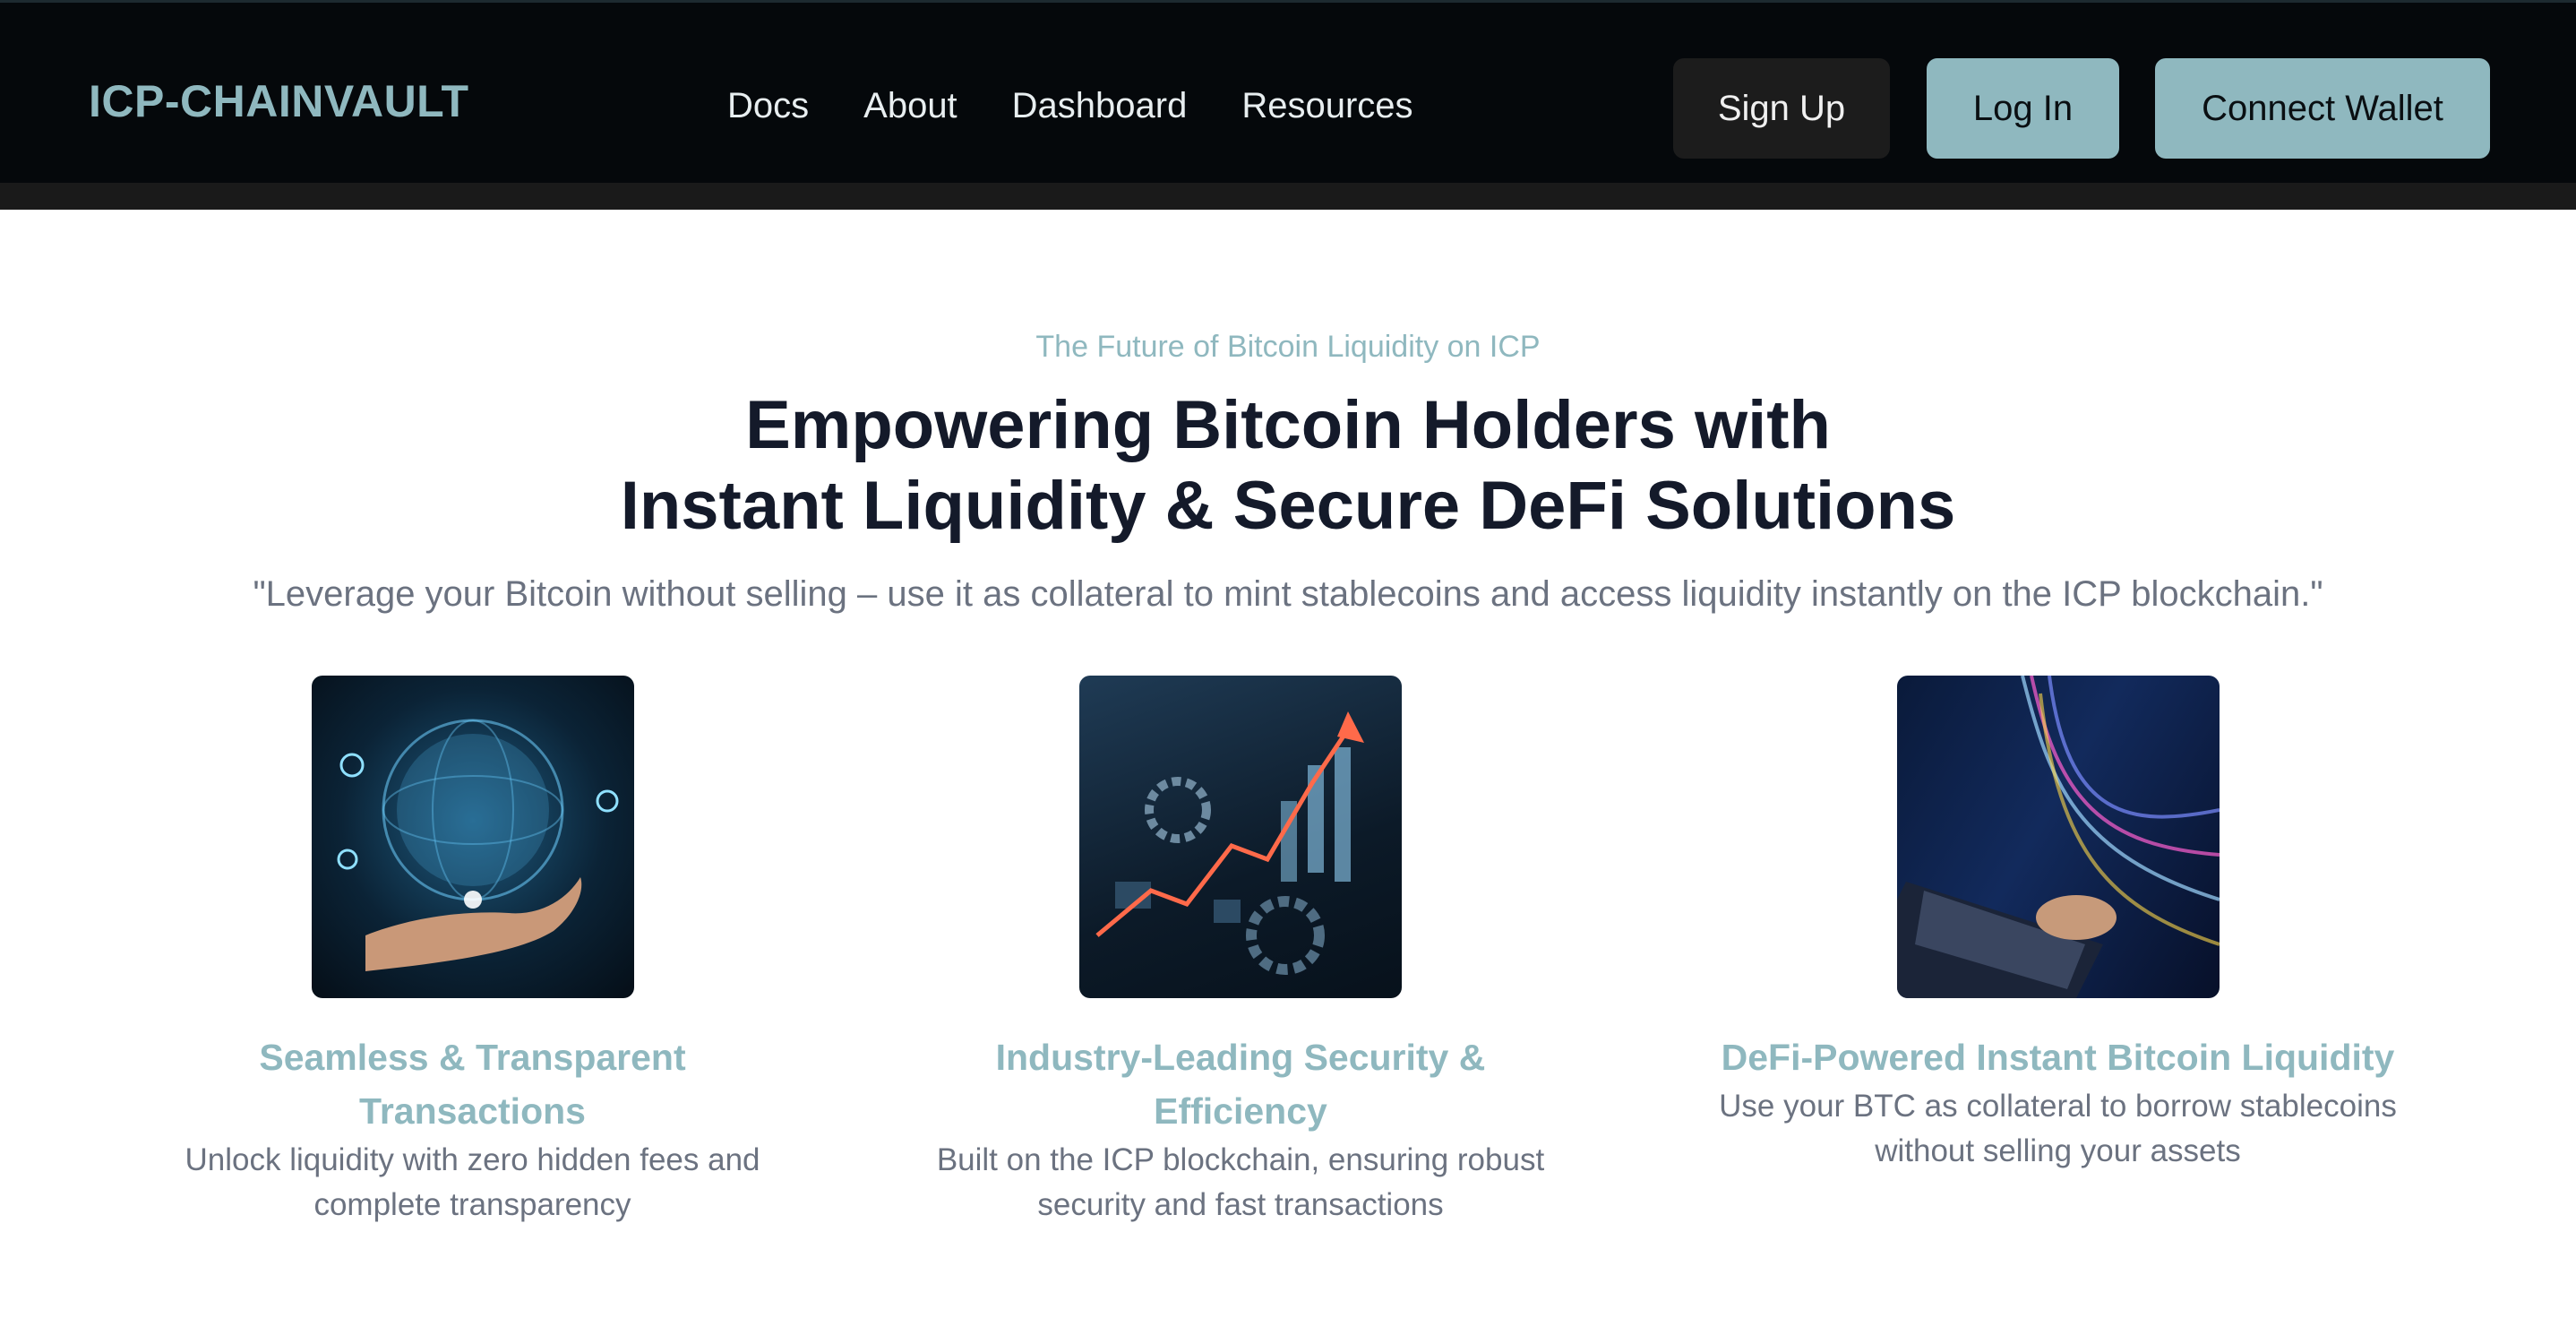 The image size is (2576, 1344). Describe the element at coordinates (279, 101) in the screenshot. I see `brand-logo: ICP-CHAINVAULT` at that location.